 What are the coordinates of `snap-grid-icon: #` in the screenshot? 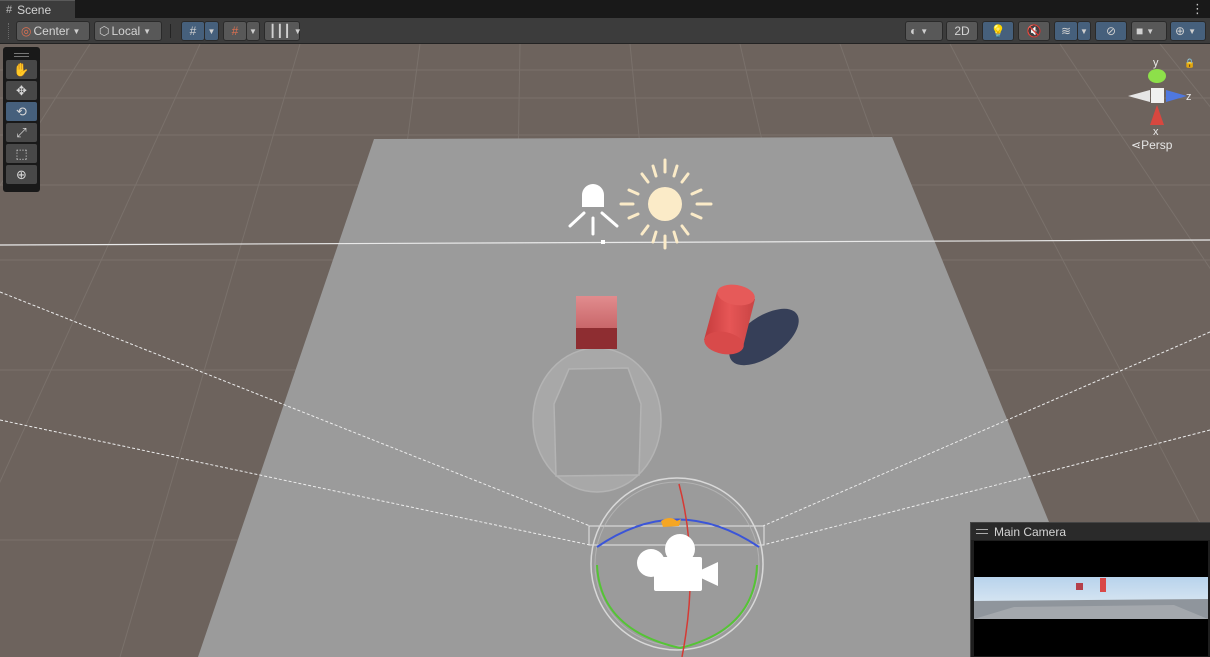 It's located at (235, 31).